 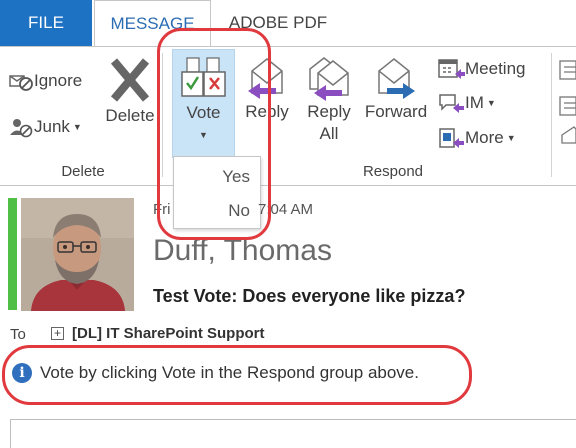 I want to click on reply-all-button: Reply All, so click(x=329, y=100).